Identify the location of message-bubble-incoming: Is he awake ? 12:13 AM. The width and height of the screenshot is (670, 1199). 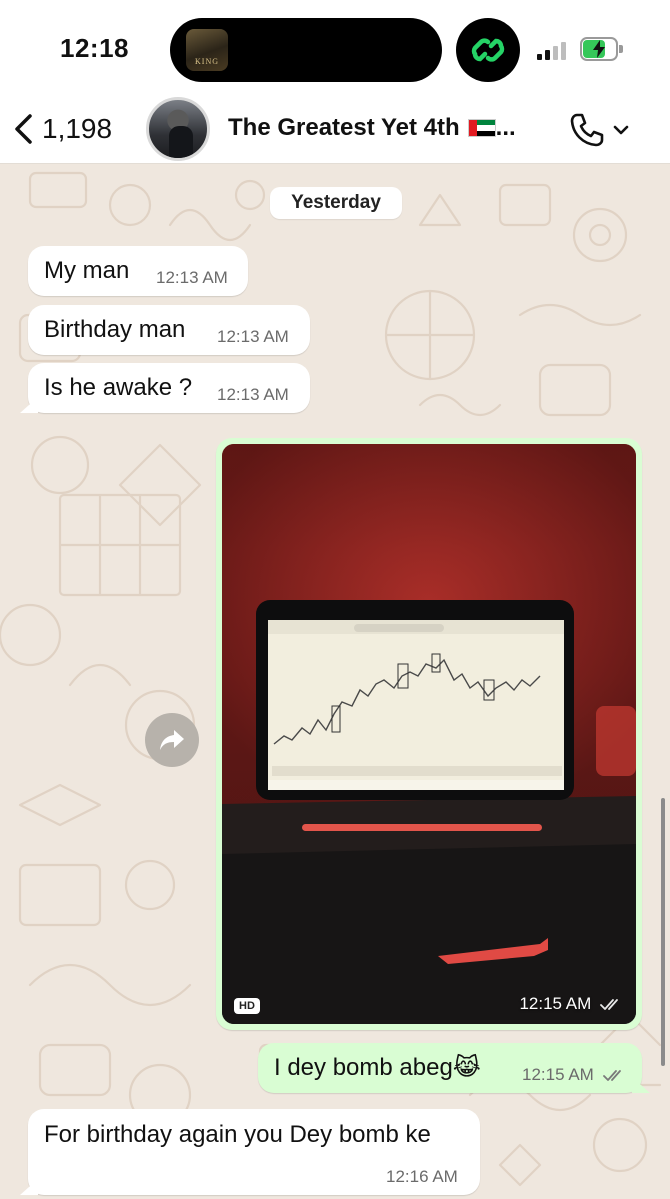
(169, 388).